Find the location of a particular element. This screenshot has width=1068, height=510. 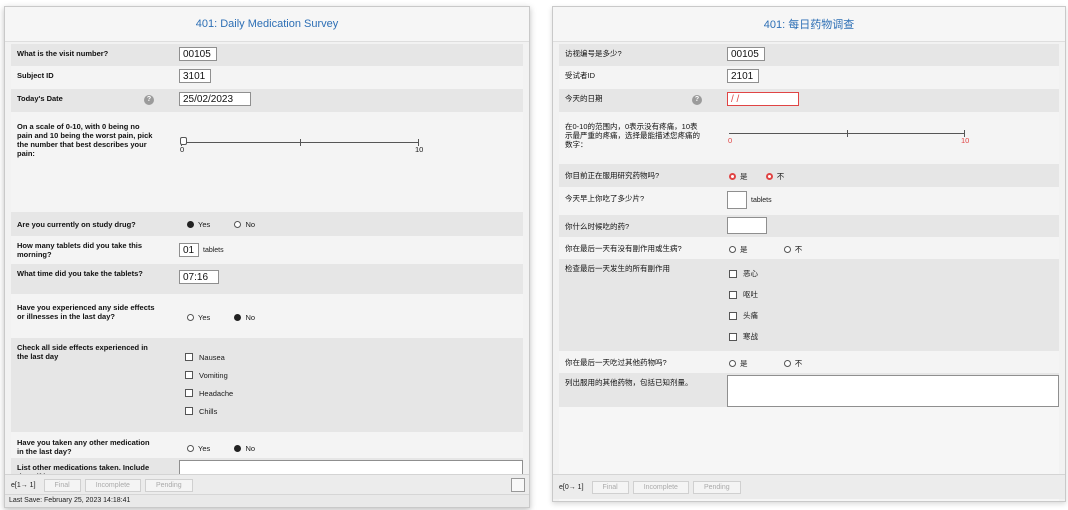

question-label: 今天早上你吃了多少片? is located at coordinates (605, 198).